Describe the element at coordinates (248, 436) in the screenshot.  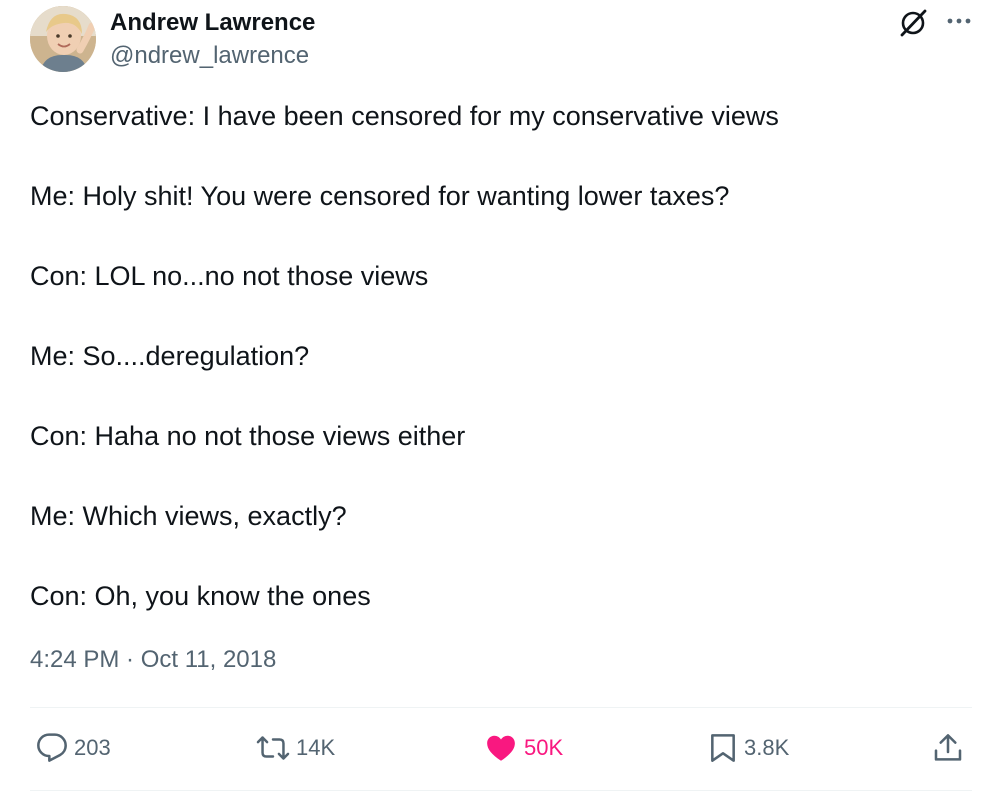
I see `tweet-line: Con: Haha no not those views either` at that location.